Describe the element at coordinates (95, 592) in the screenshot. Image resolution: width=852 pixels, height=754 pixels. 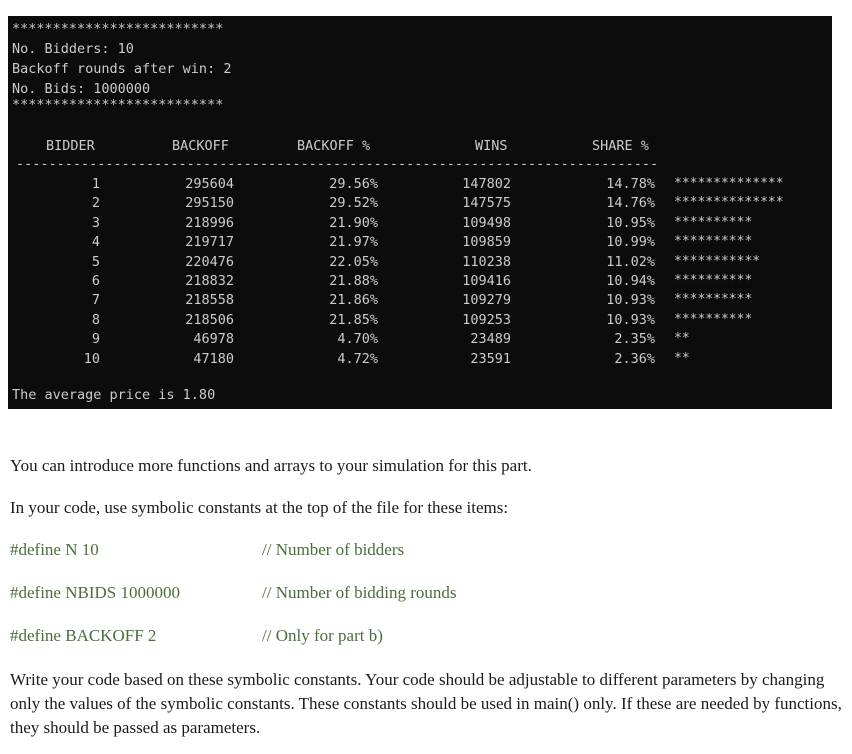
I see `define-nbids: #define NBIDS 1000000` at that location.